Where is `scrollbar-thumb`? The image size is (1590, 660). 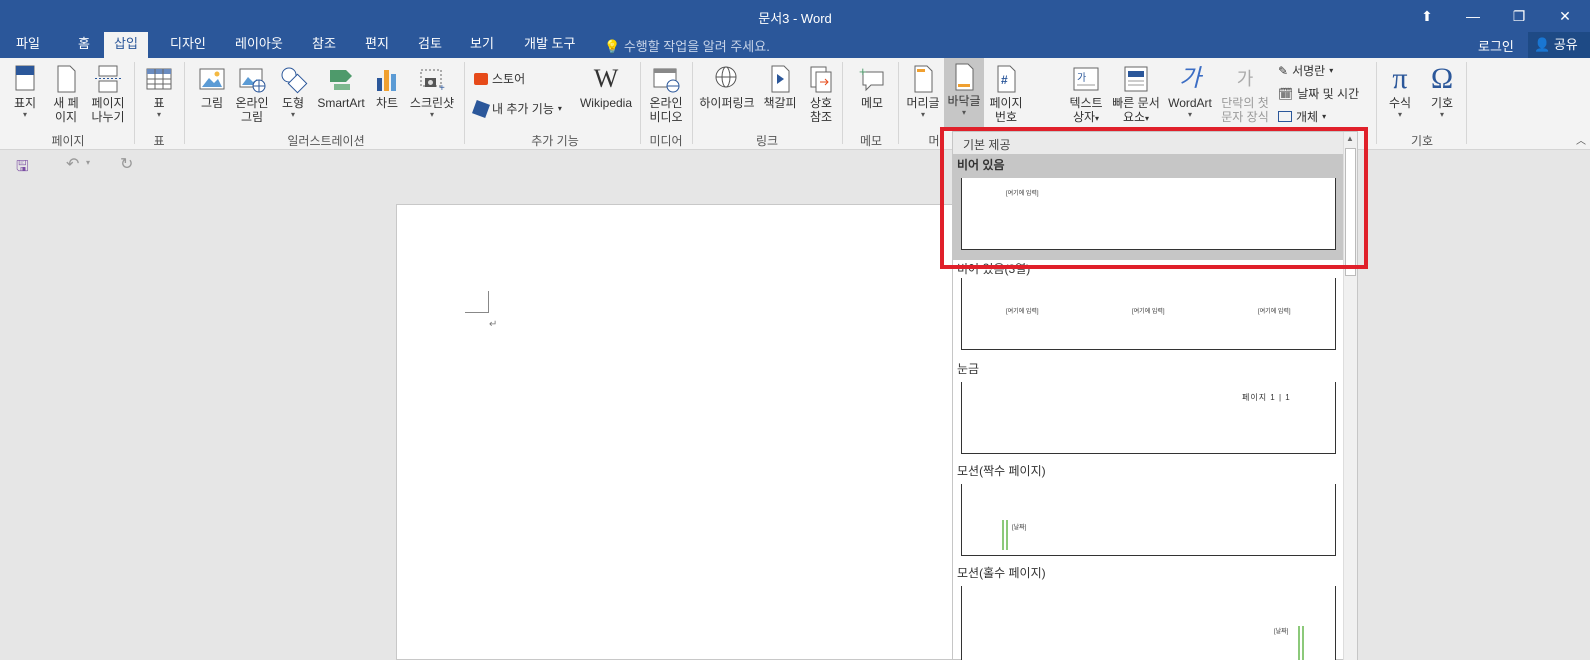
scrollbar-thumb is located at coordinates (1350, 212).